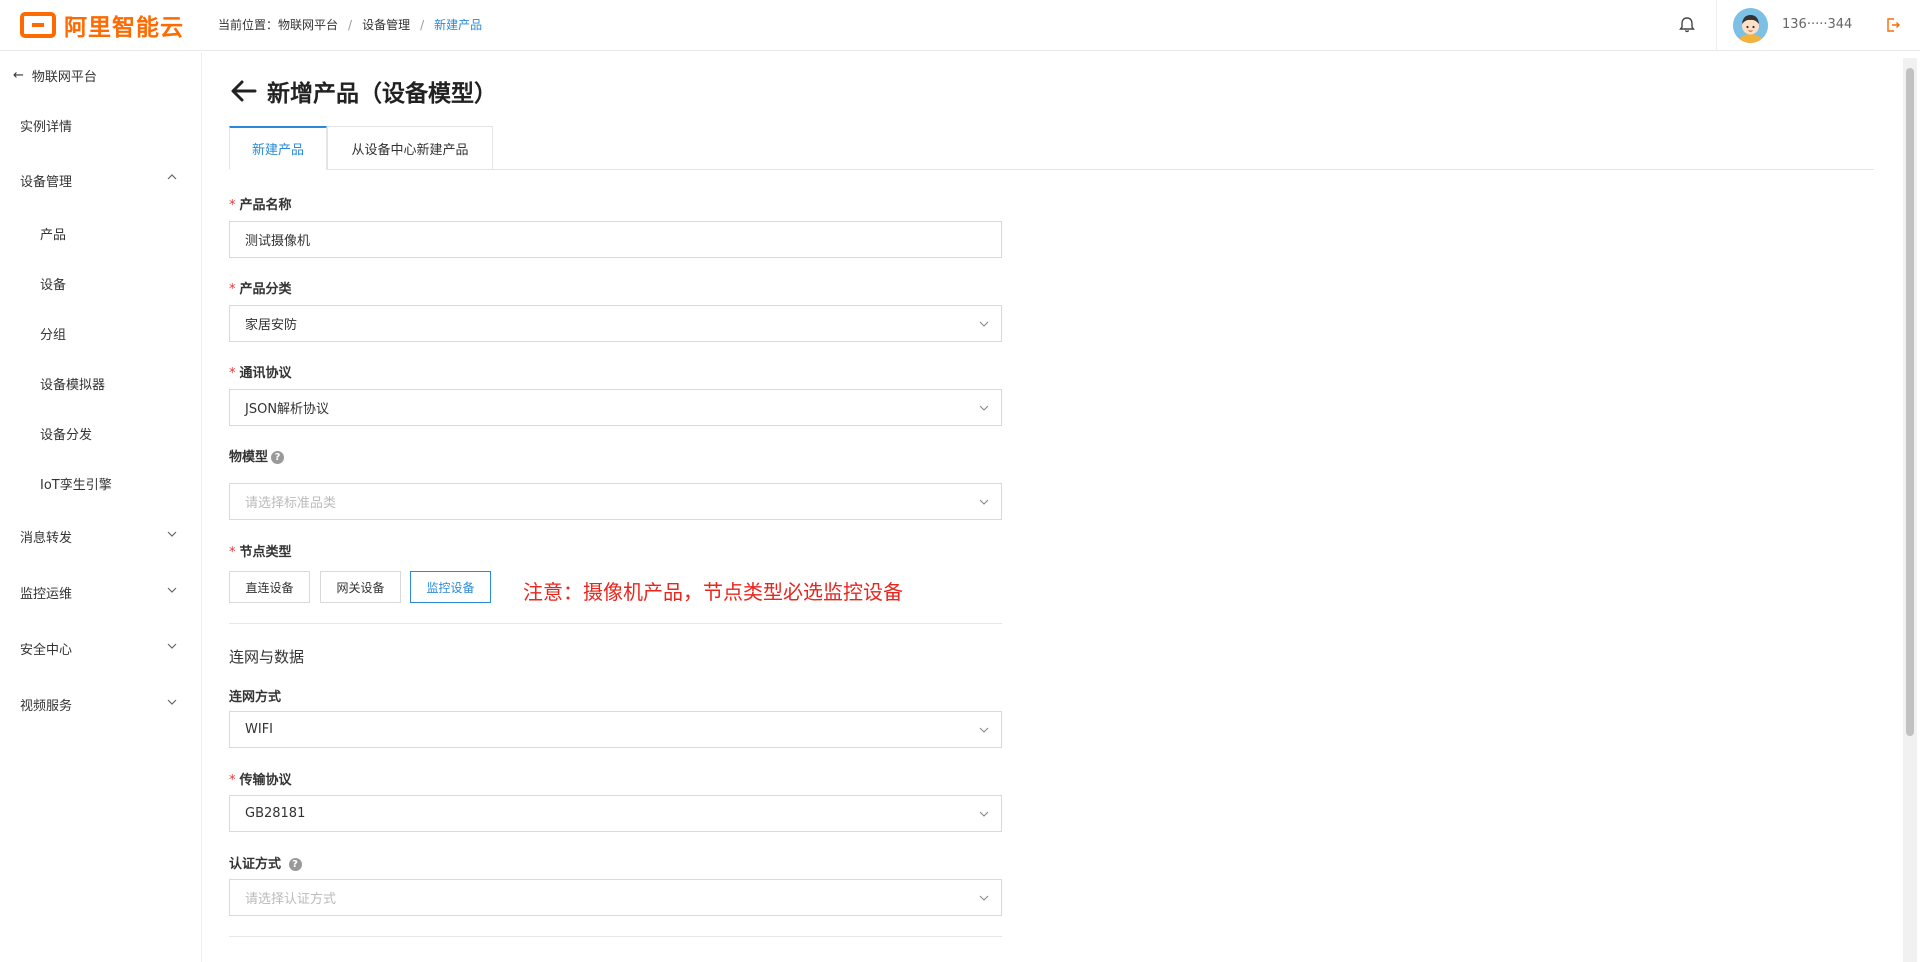 The height and width of the screenshot is (962, 1920). I want to click on arrow-left-icon: ←, so click(18, 75).